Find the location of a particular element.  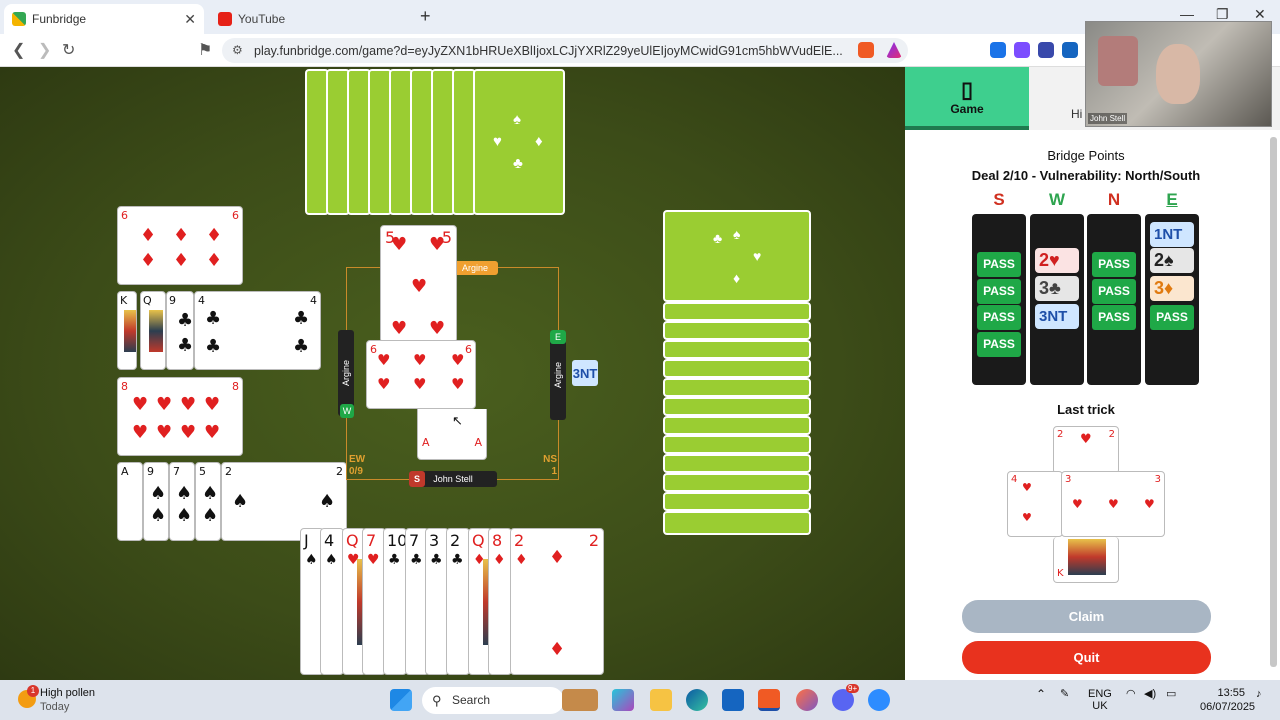

ns-score: NS 1 is located at coordinates (549, 466).